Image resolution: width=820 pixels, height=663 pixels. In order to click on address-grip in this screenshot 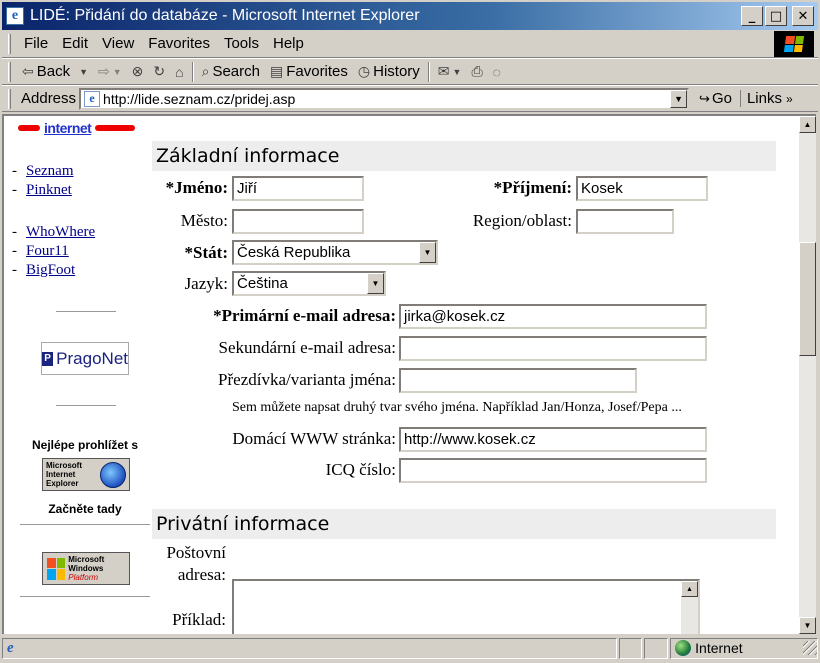, I will do `click(9, 98)`.